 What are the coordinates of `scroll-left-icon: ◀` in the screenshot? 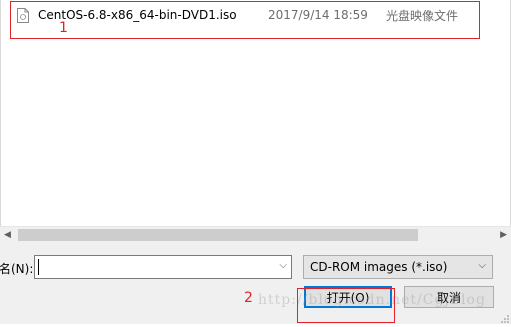 It's located at (7, 235).